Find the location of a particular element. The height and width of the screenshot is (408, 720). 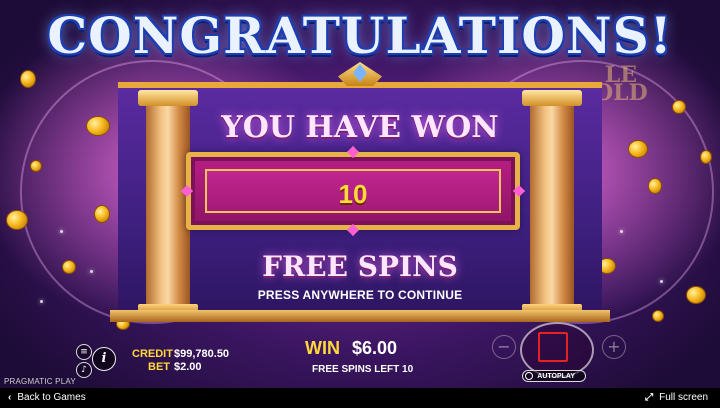

bet-label: BET is located at coordinates (159, 367).